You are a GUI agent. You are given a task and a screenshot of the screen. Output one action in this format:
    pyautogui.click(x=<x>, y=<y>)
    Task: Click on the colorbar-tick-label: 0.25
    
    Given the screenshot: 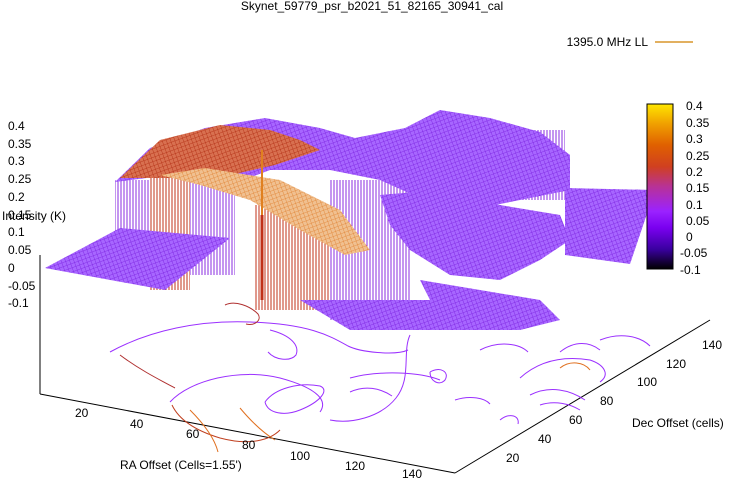 What is the action you would take?
    pyautogui.click(x=698, y=156)
    